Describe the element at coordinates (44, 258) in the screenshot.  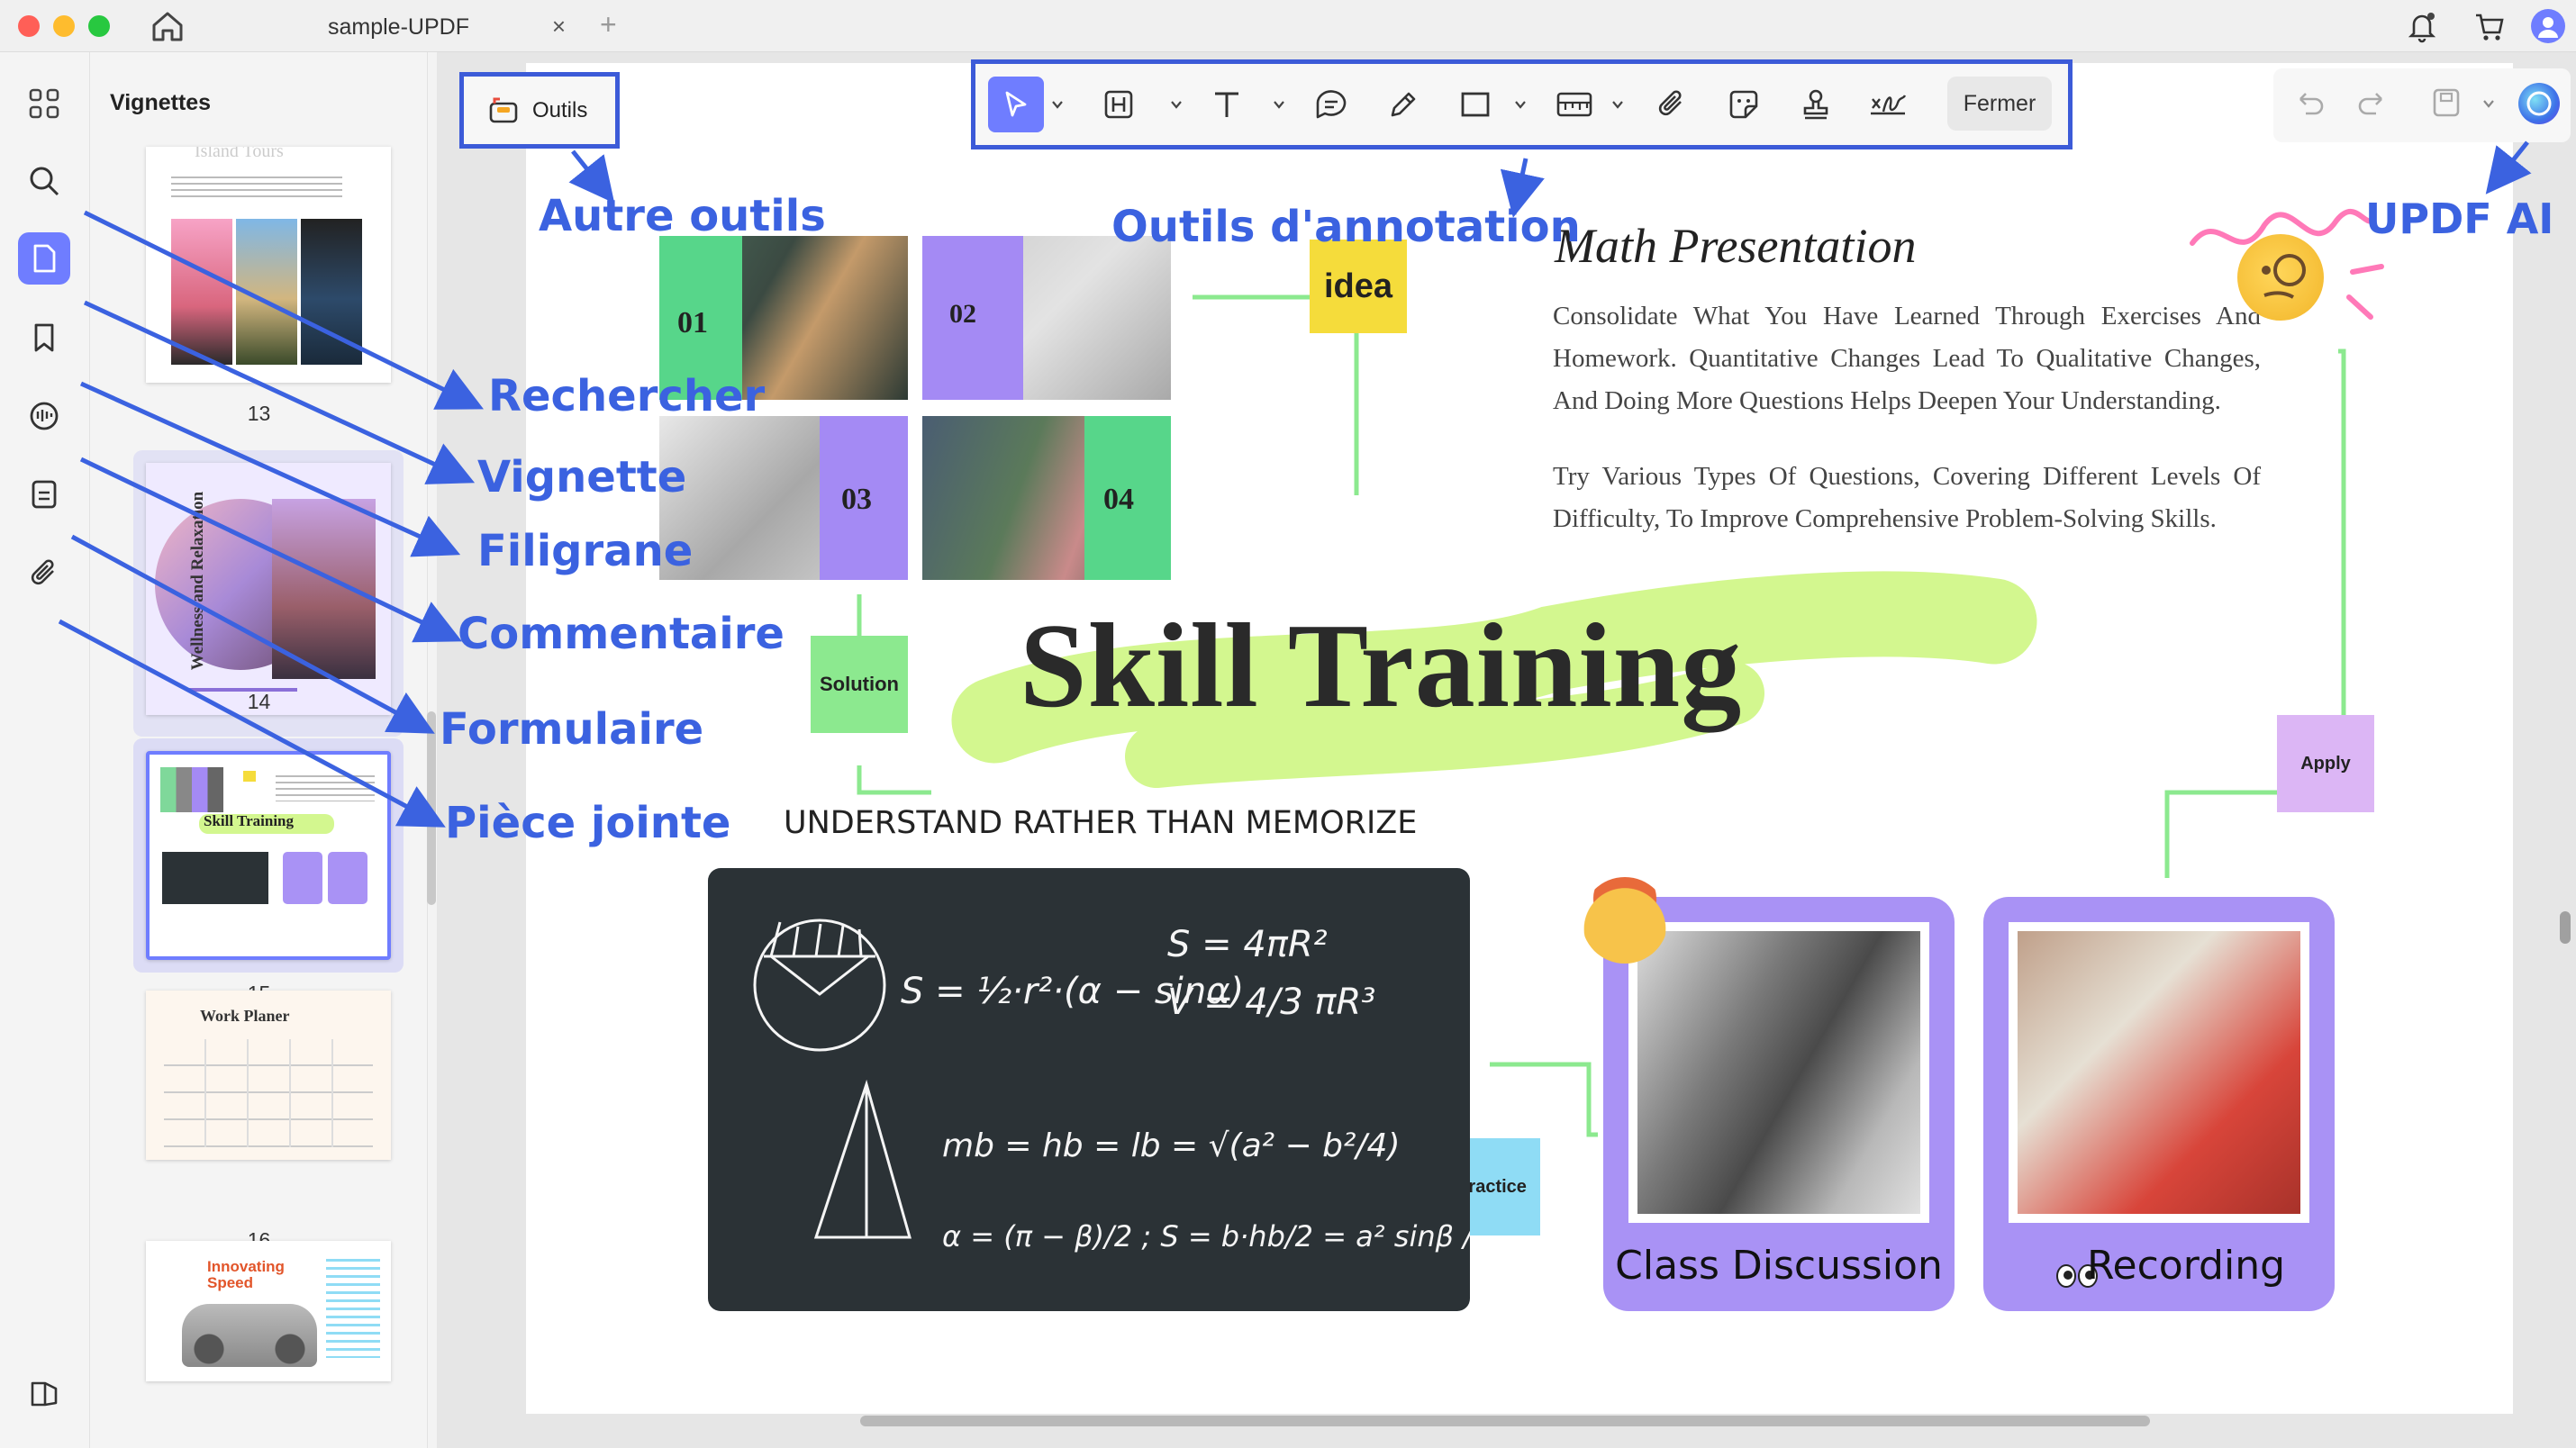
I see `page-icon` at that location.